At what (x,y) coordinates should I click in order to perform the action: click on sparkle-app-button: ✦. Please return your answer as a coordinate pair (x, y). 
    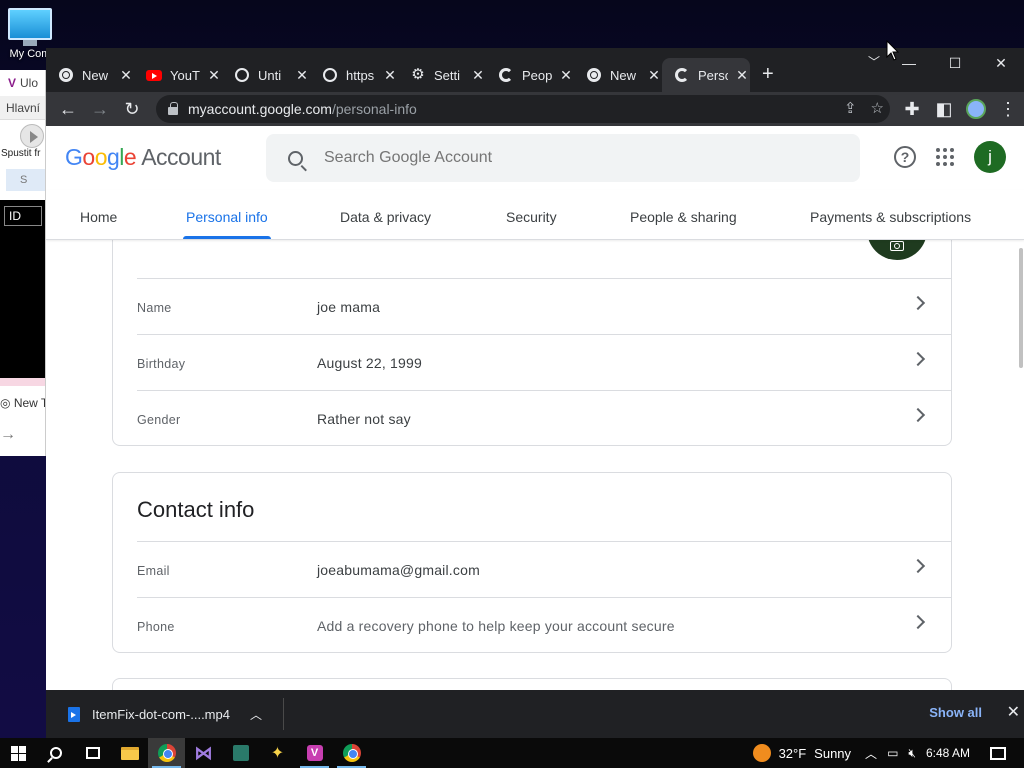
    Looking at the image, I should click on (277, 753).